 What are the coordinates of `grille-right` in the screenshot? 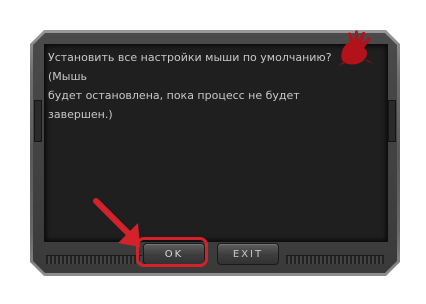 It's located at (335, 259).